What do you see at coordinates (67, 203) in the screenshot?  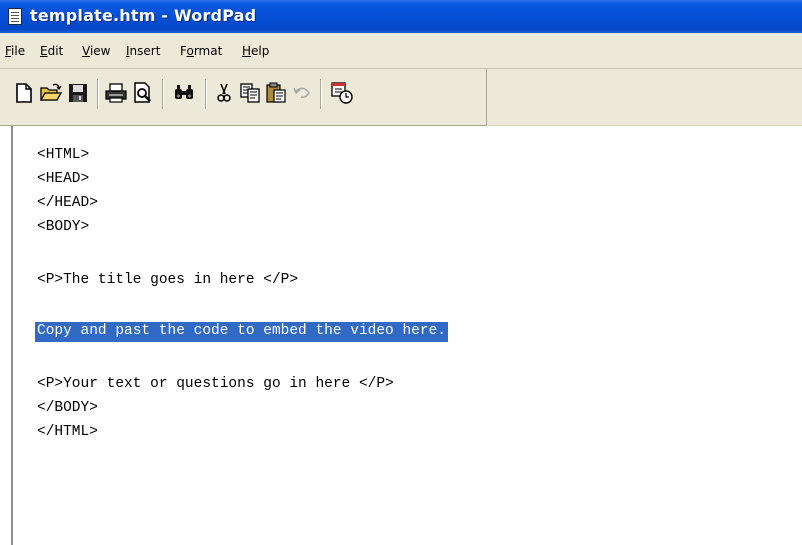 I see `document-line: </HEAD>` at bounding box center [67, 203].